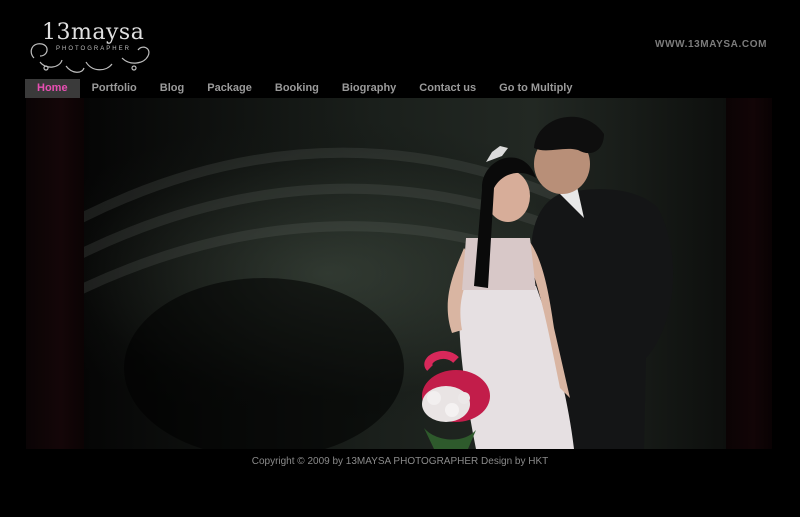 This screenshot has width=800, height=517. I want to click on nav-item-home: Home, so click(52, 88).